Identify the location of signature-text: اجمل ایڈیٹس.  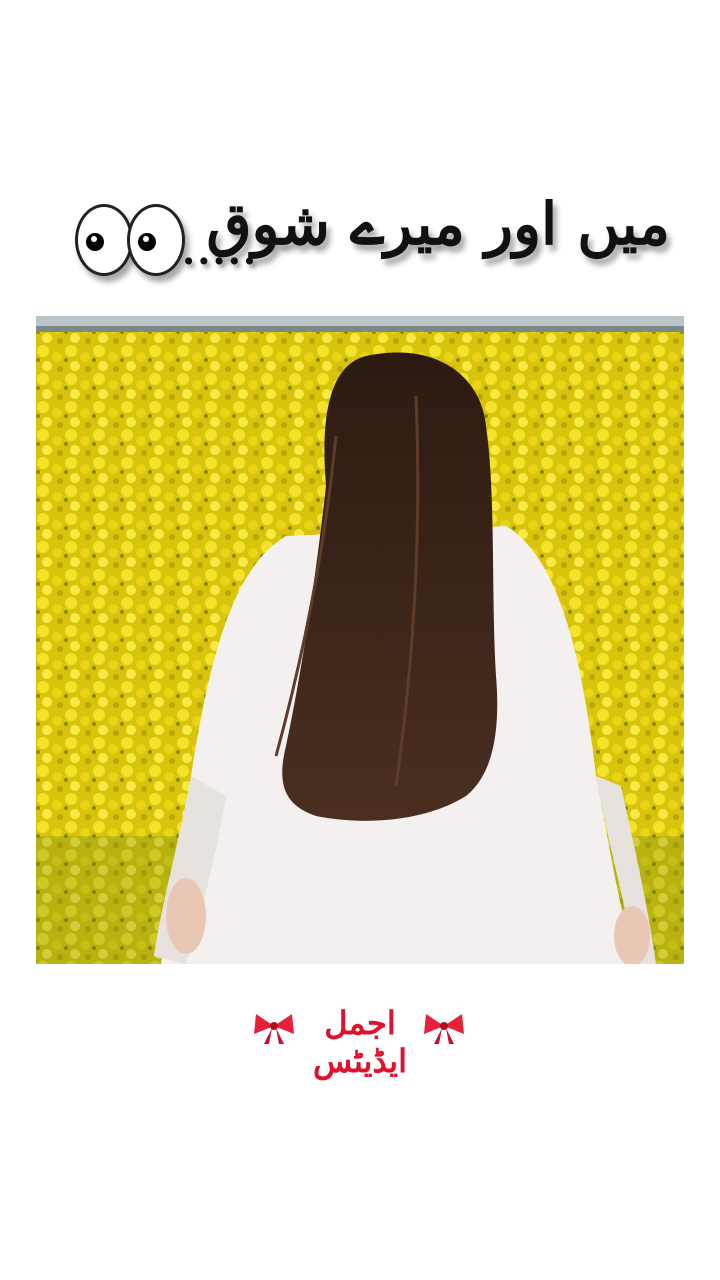
(360, 1042).